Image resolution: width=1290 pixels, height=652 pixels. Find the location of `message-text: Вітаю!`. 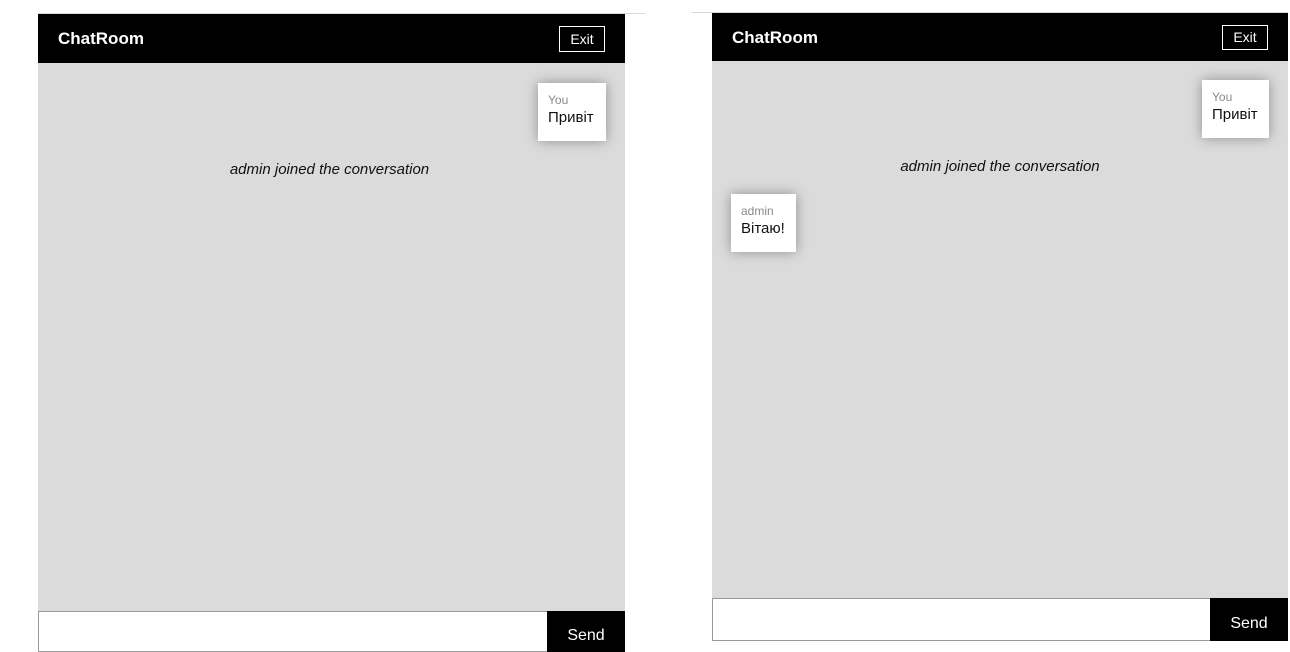

message-text: Вітаю! is located at coordinates (763, 228).